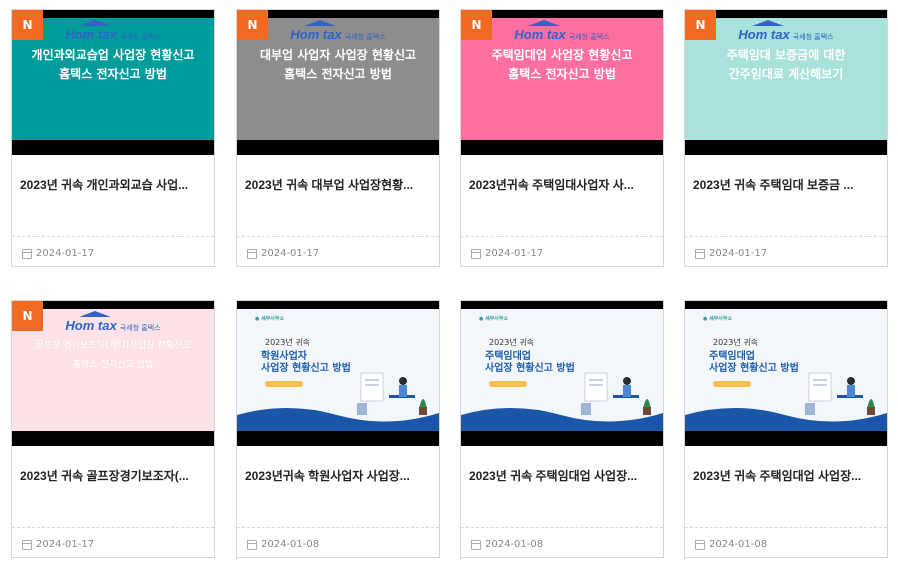  I want to click on thumbnail-title: 골프장 경기보조자(캐디)사업장 현황신고 홈택스 전자신고 방법, so click(113, 355).